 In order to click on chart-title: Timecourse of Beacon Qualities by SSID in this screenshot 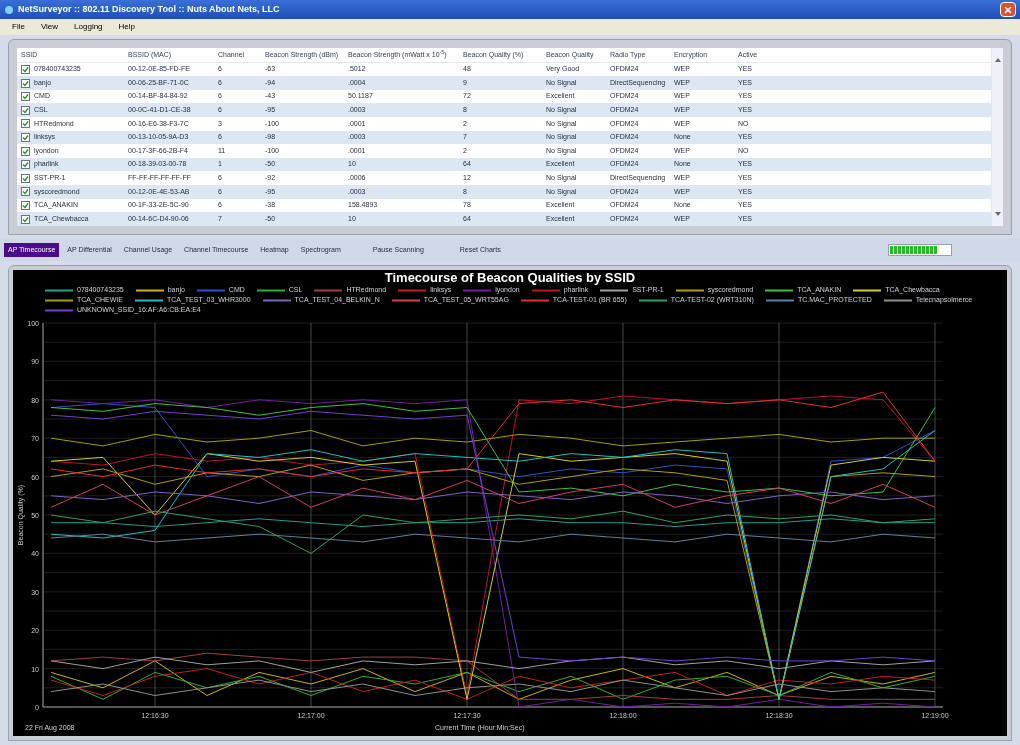, I will do `click(510, 277)`.